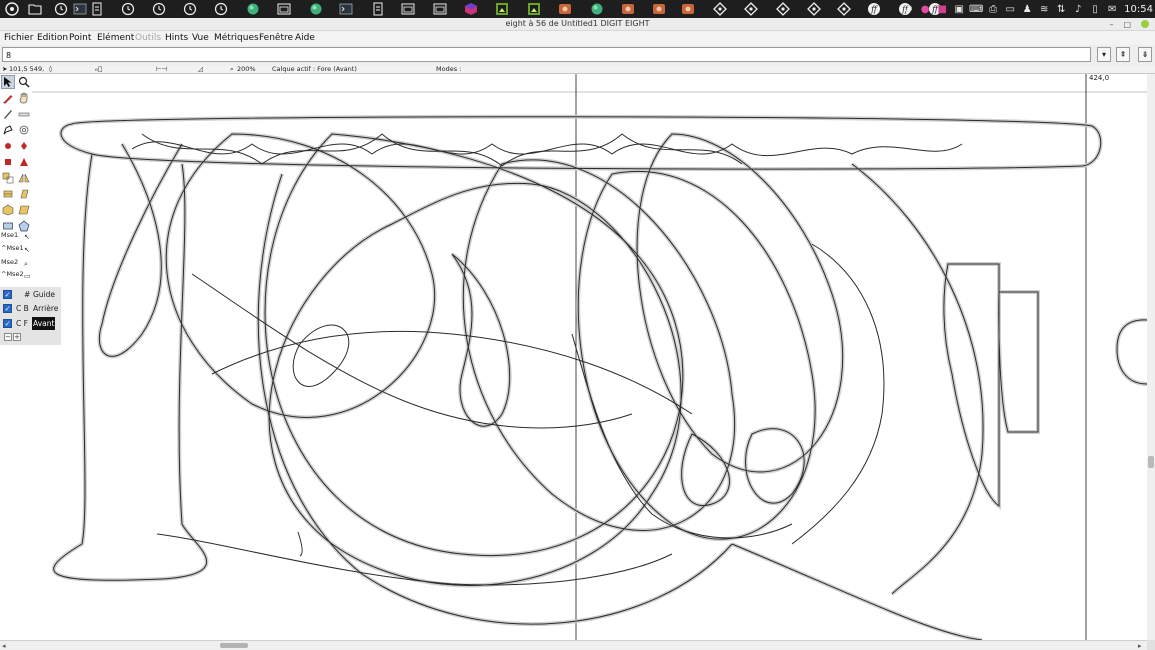  What do you see at coordinates (200, 38) in the screenshot?
I see `menu-vue: Vue` at bounding box center [200, 38].